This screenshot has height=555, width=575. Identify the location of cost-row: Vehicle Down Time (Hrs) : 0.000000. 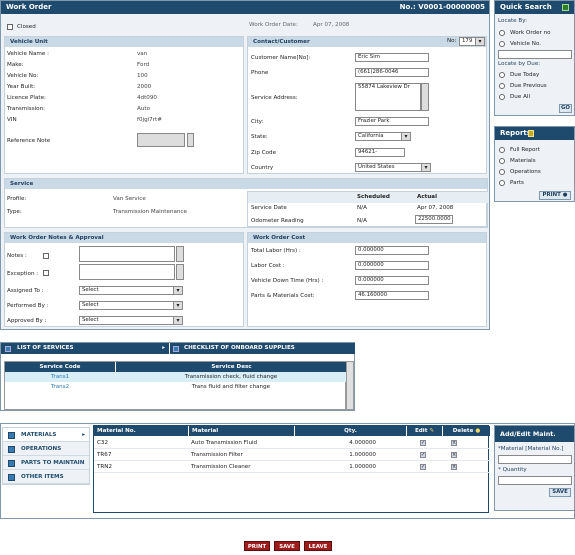
(368, 282).